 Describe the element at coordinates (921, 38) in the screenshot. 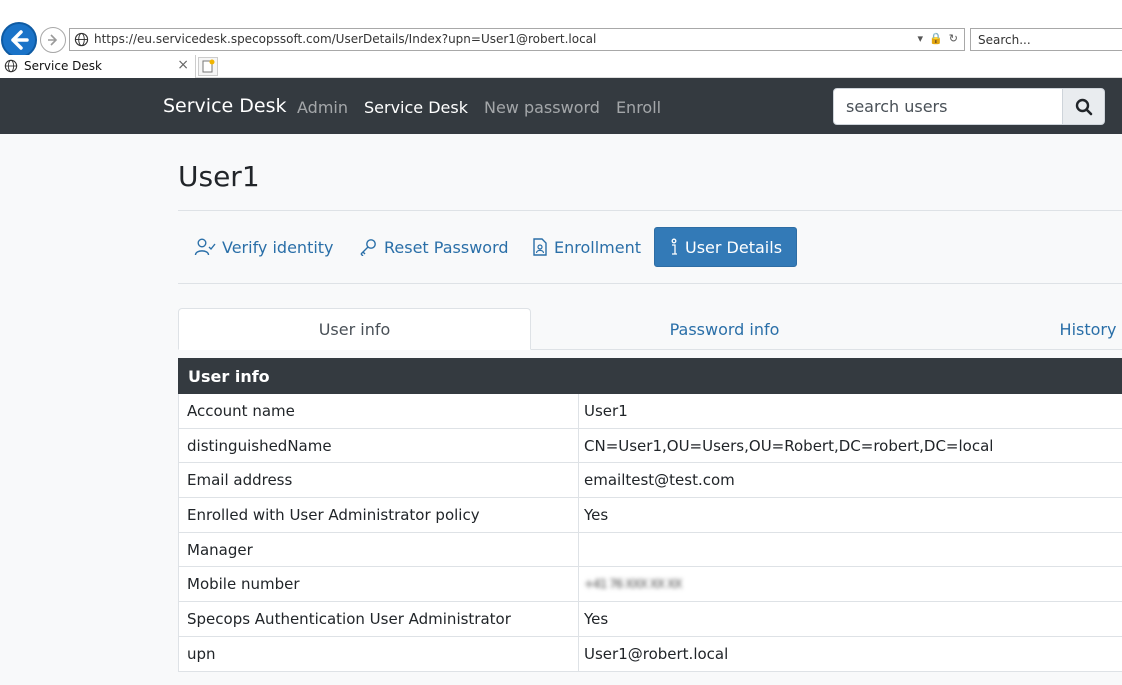

I see `dropdown-icon: ▾` at that location.